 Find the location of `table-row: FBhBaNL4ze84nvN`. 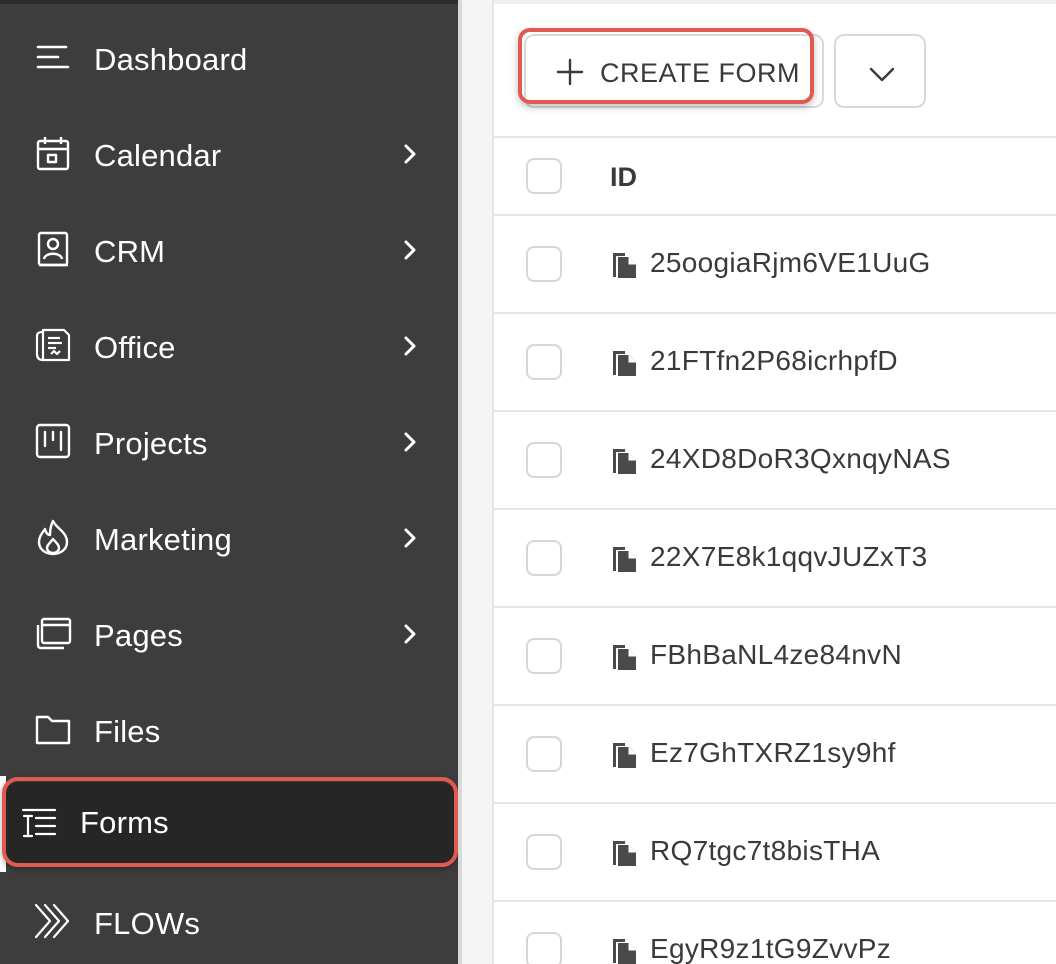

table-row: FBhBaNL4ze84nvN is located at coordinates (775, 657).